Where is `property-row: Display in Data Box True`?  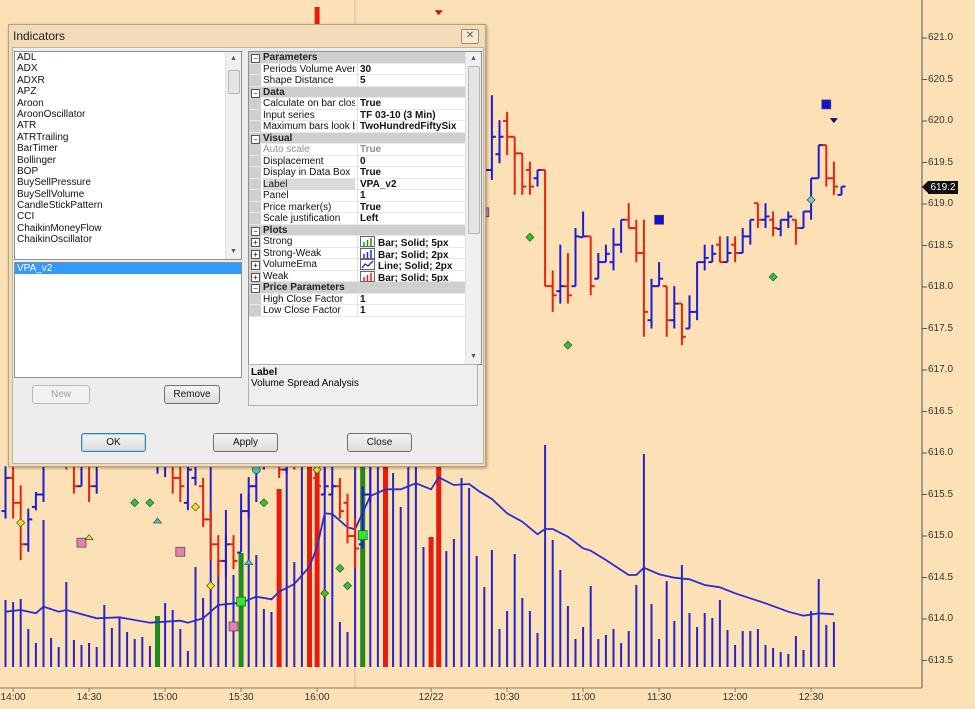 property-row: Display in Data Box True is located at coordinates (357, 173).